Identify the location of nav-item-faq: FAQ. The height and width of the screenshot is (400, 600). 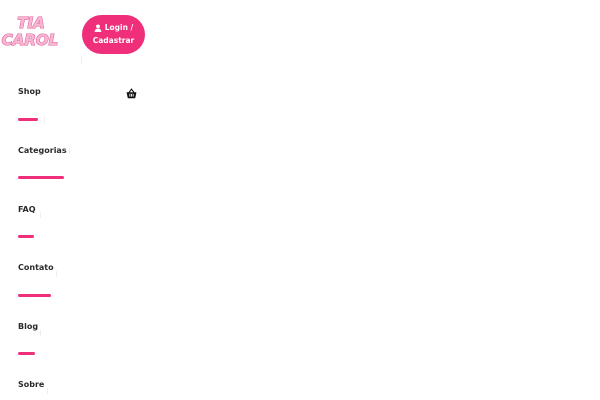
(27, 210).